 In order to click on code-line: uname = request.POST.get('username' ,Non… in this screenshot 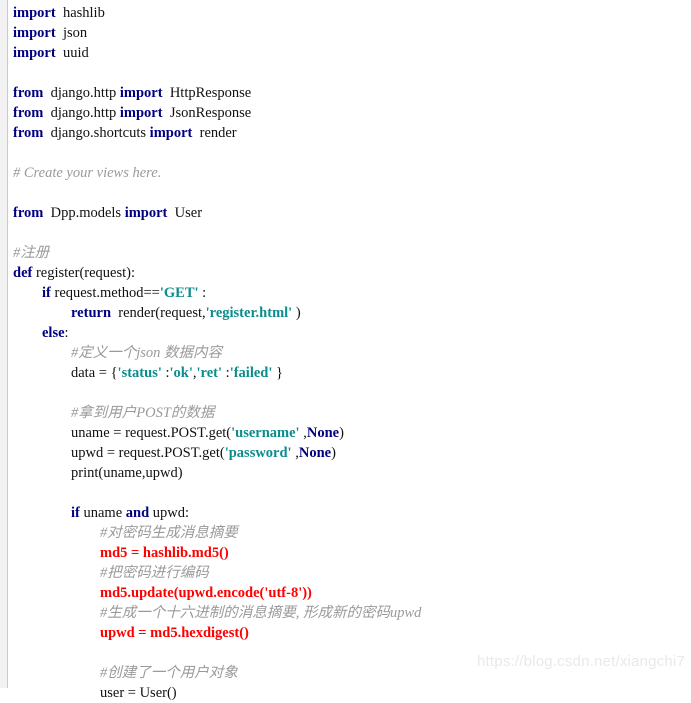, I will do `click(352, 433)`.